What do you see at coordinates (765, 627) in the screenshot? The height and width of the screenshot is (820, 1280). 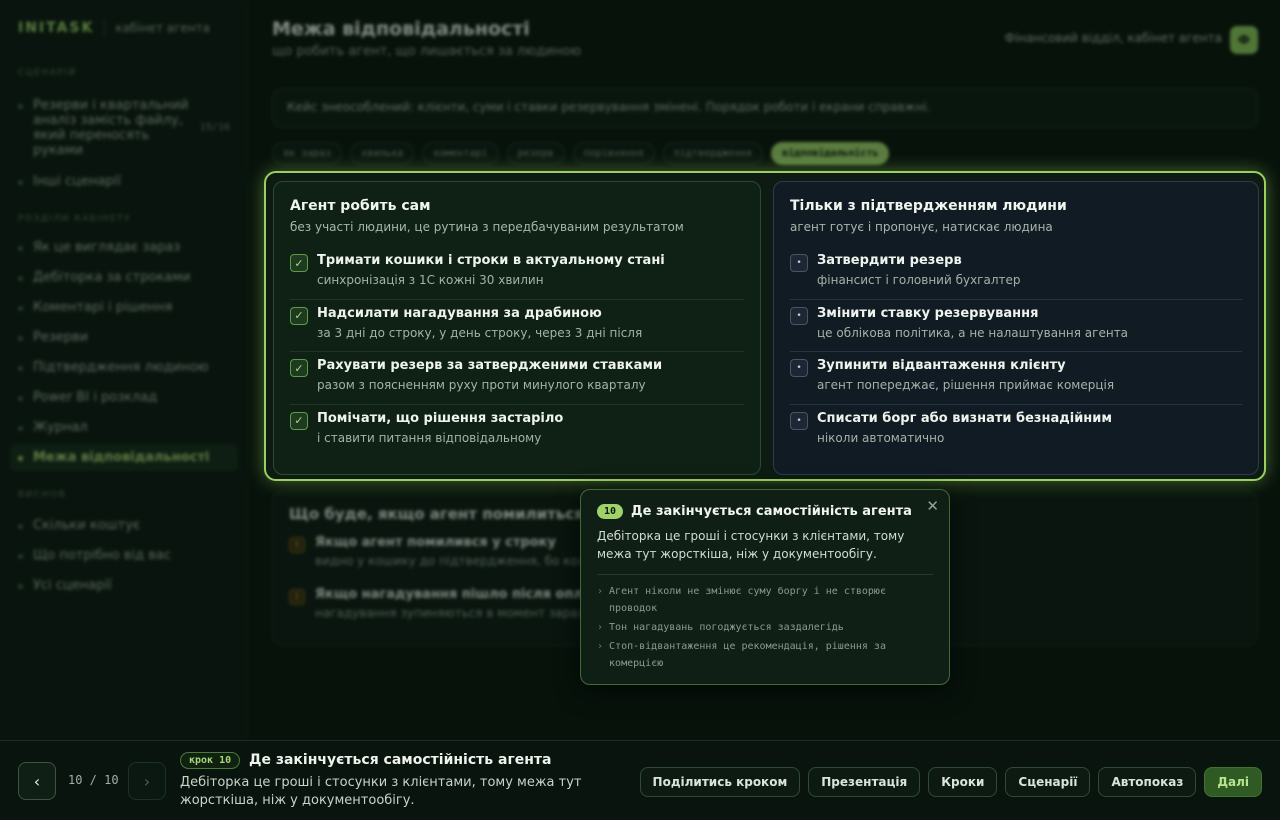 I see `popover-point: › Тон нагадувань погоджується заздалегідь` at bounding box center [765, 627].